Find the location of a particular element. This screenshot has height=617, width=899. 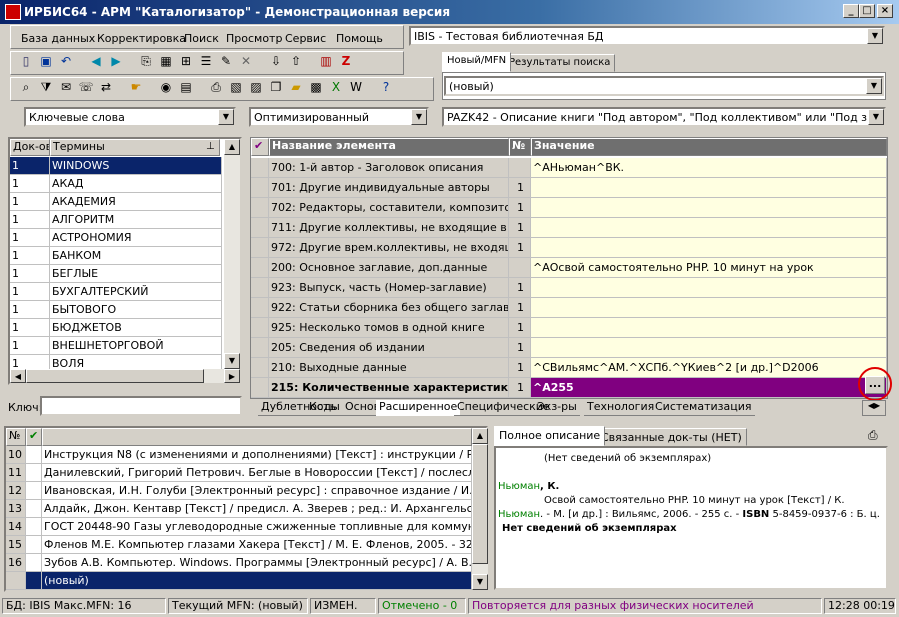

dict-row: 1 БЫТОВОГО is located at coordinates (116, 310).